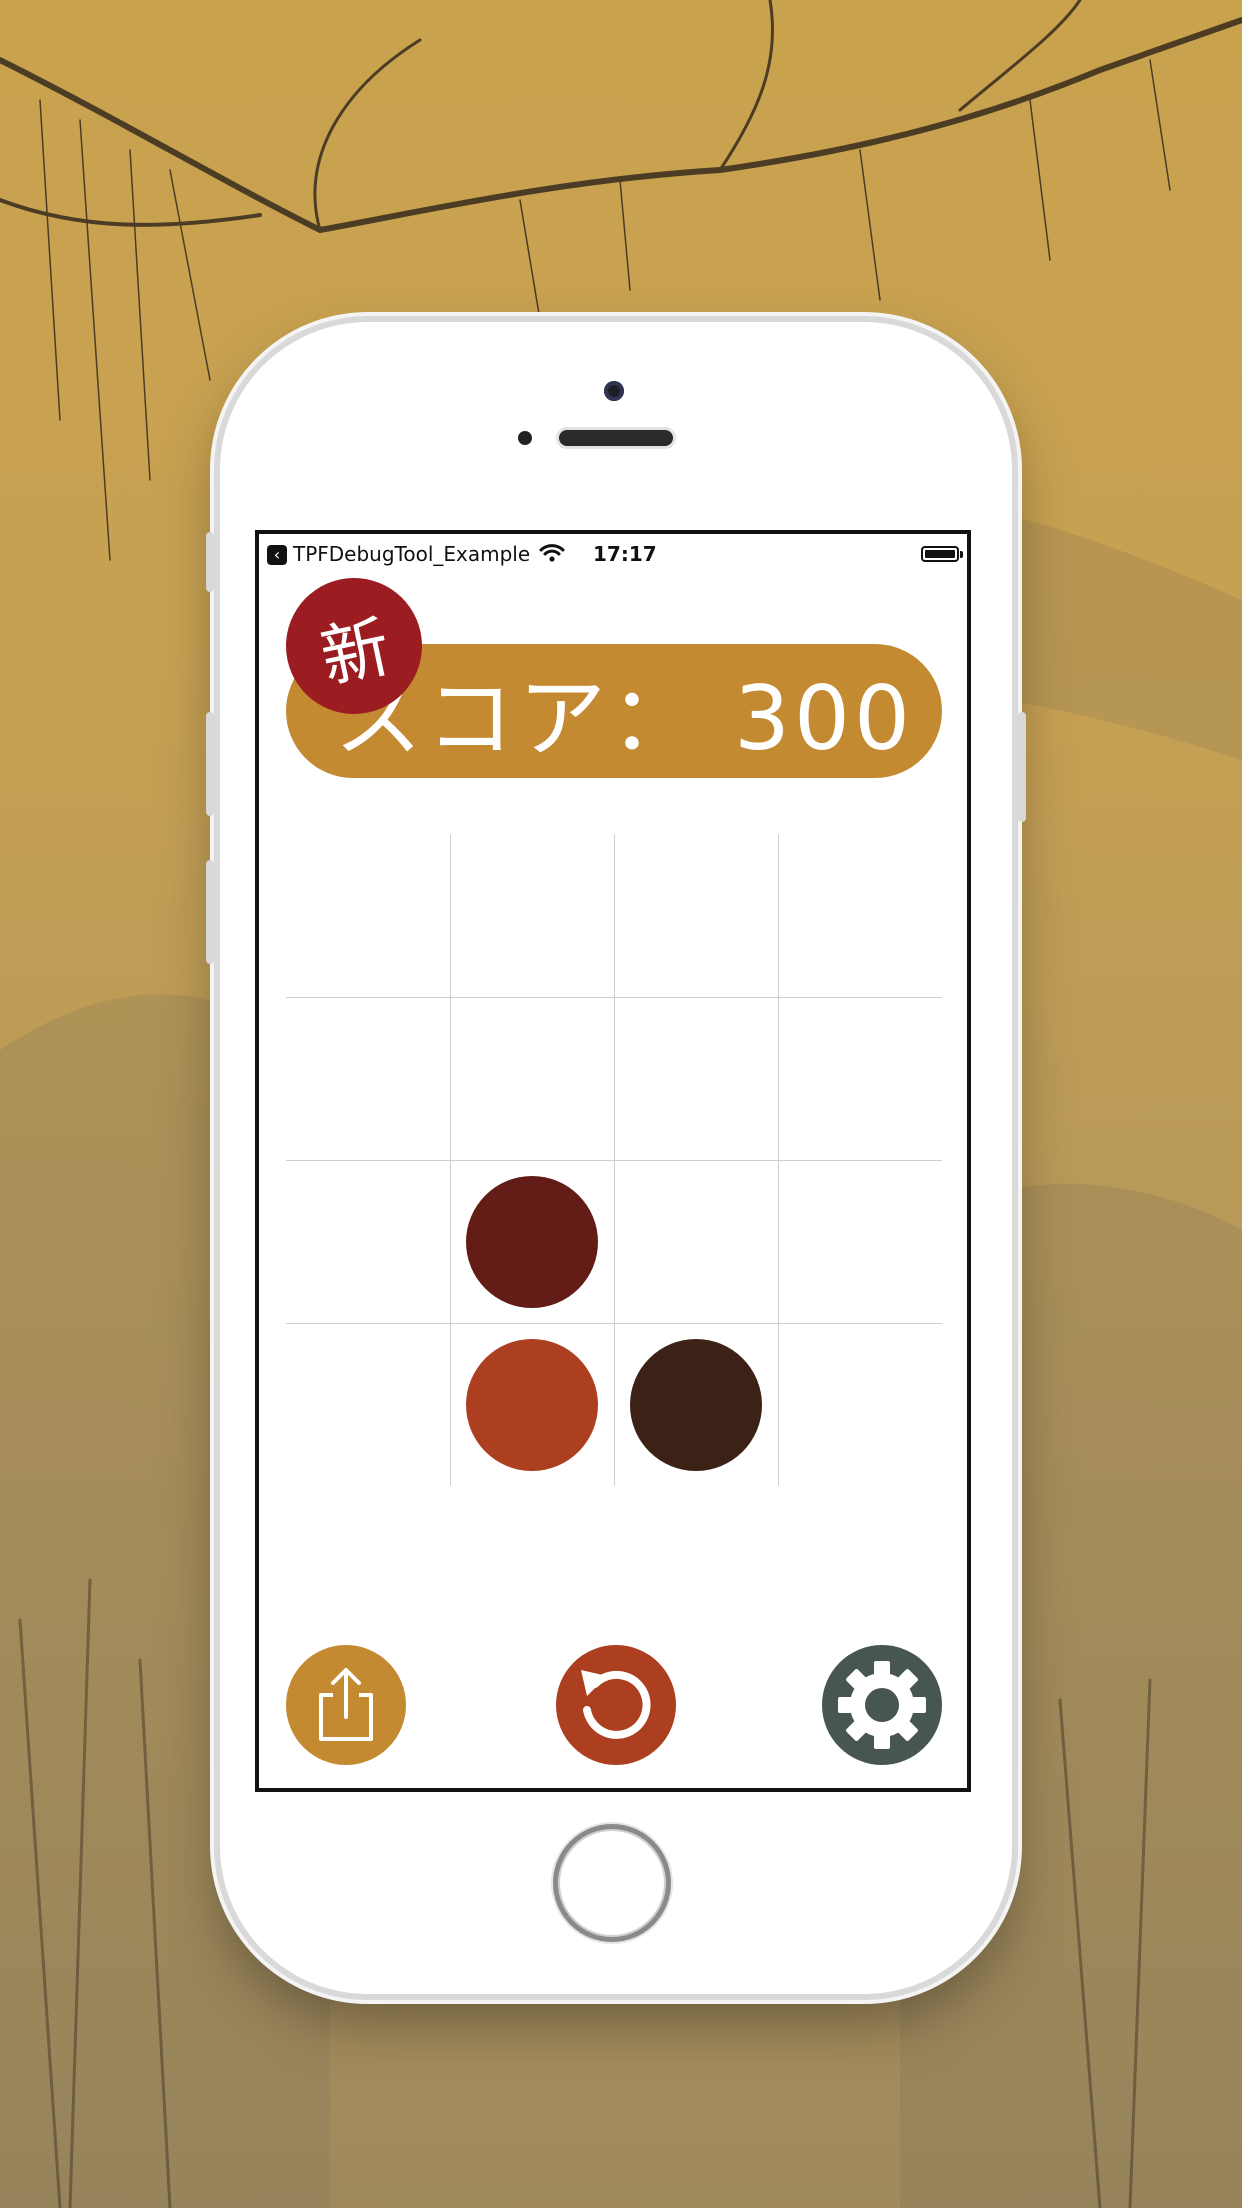 The width and height of the screenshot is (1242, 2208). Describe the element at coordinates (277, 555) in the screenshot. I see `chevron-left-icon: ‹` at that location.